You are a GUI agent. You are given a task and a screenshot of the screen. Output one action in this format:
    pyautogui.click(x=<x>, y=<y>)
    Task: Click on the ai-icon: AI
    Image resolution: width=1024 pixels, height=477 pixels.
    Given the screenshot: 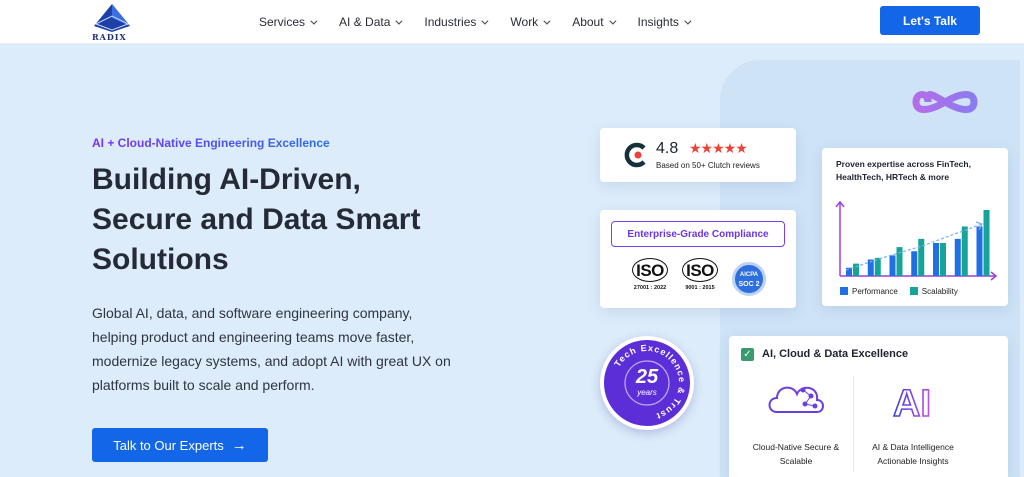 What is the action you would take?
    pyautogui.click(x=912, y=403)
    